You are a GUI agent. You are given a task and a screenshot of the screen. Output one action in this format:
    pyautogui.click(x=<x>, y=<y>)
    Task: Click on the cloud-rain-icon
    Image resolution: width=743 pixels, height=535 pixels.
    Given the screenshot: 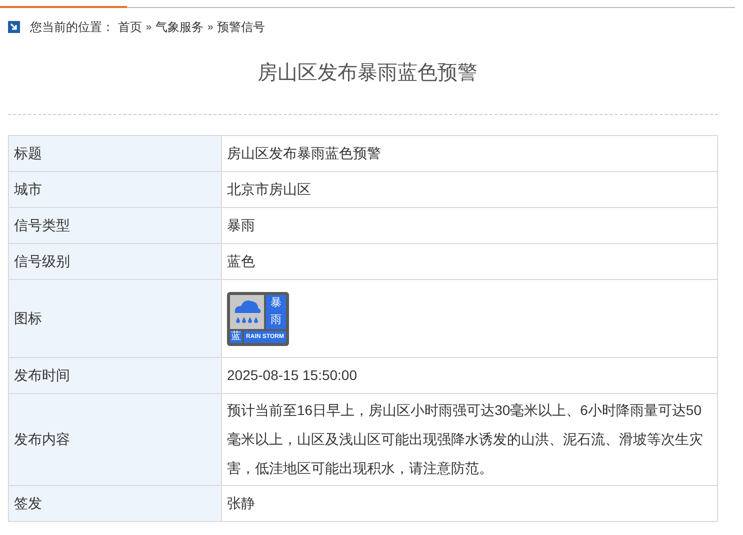 What is the action you would take?
    pyautogui.click(x=247, y=311)
    